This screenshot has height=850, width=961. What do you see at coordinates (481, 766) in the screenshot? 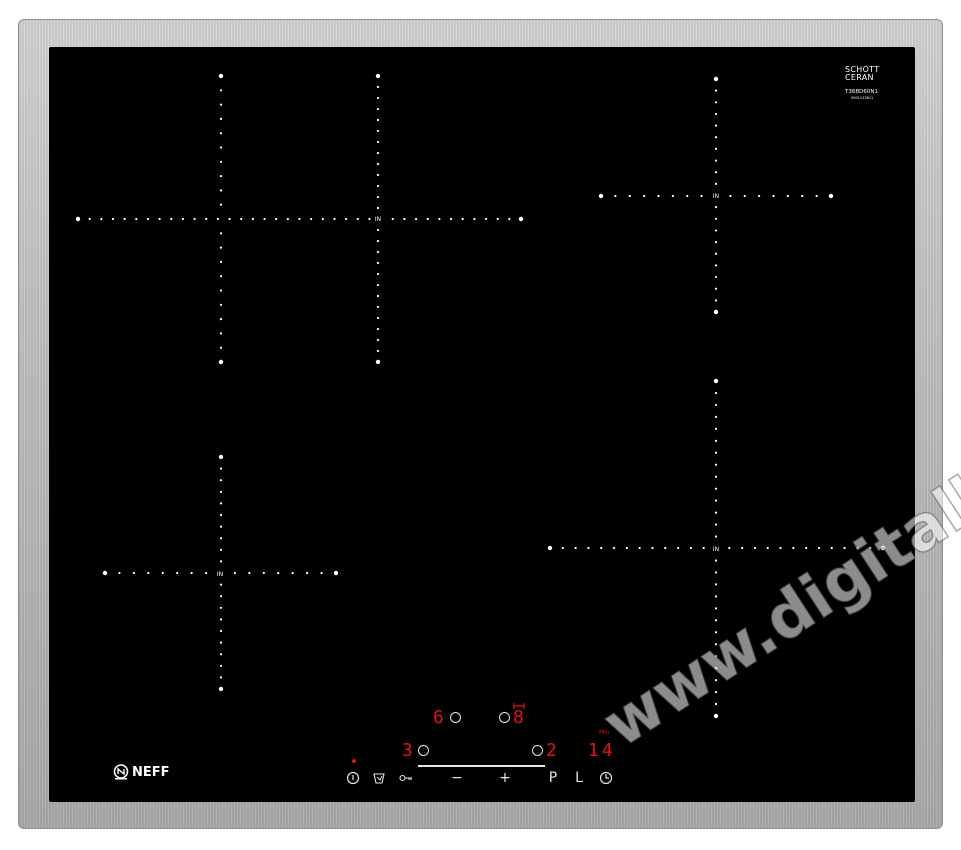
I see `power-slider-track` at bounding box center [481, 766].